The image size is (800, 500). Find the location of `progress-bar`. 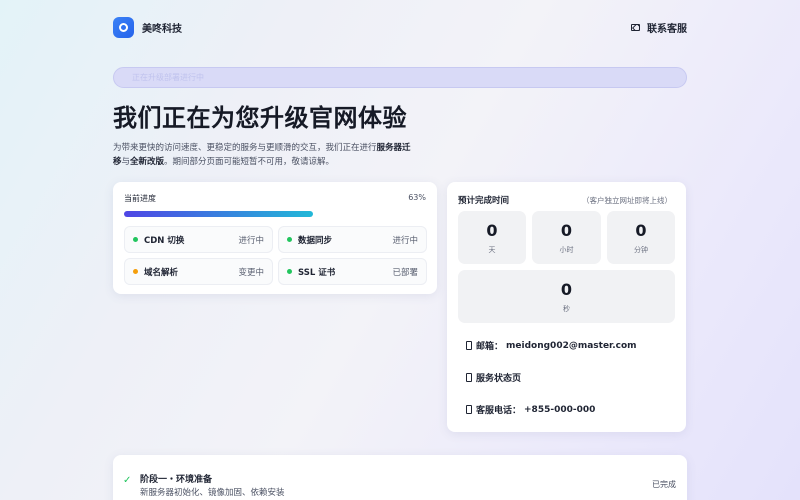

progress-bar is located at coordinates (274, 214).